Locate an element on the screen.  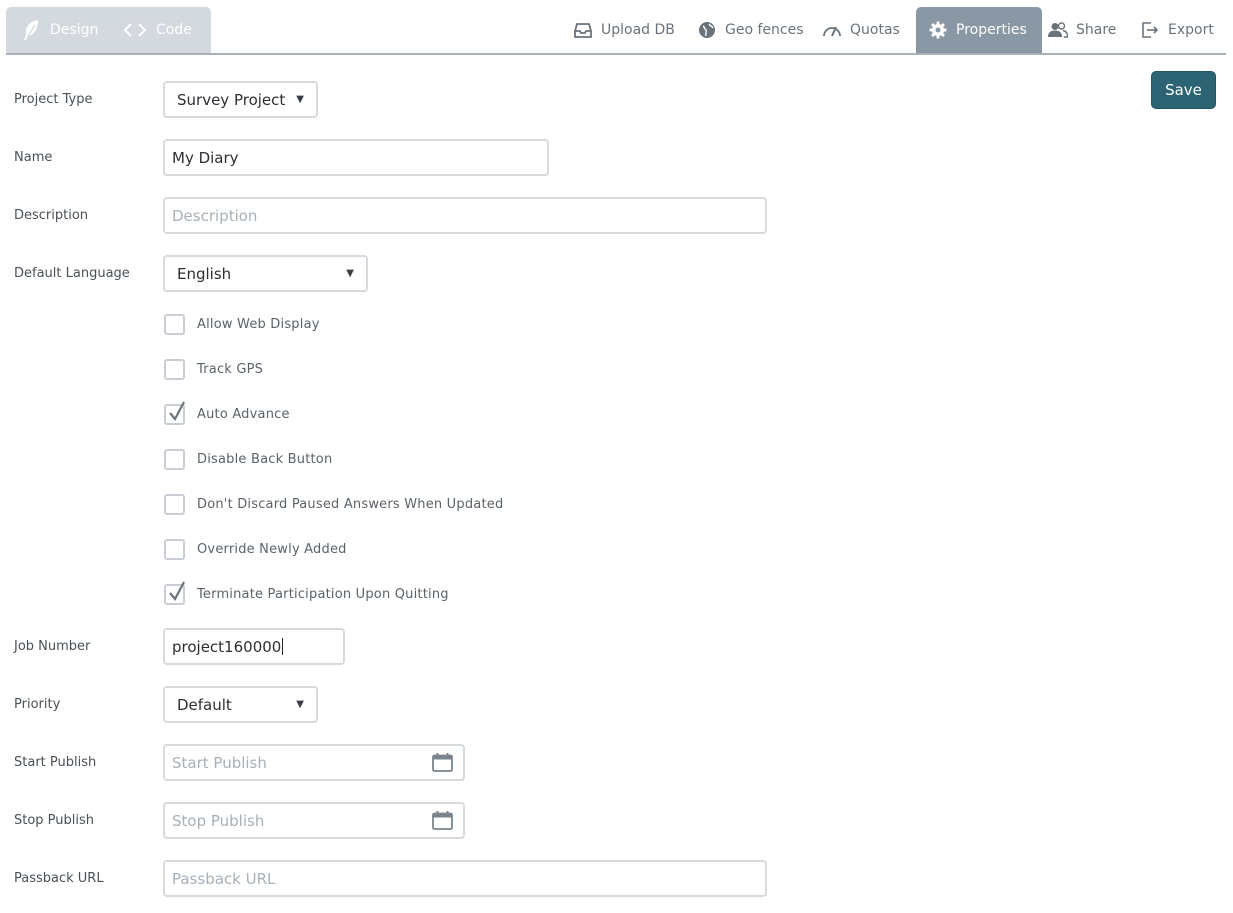
tab-upload-db: Upload DB is located at coordinates (624, 30).